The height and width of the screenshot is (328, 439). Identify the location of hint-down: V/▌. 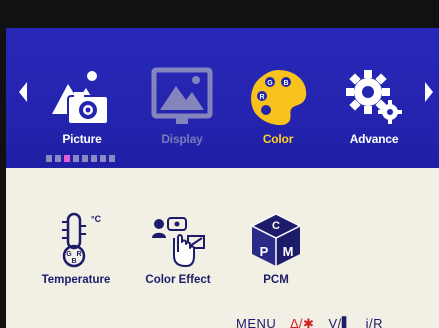
(340, 322).